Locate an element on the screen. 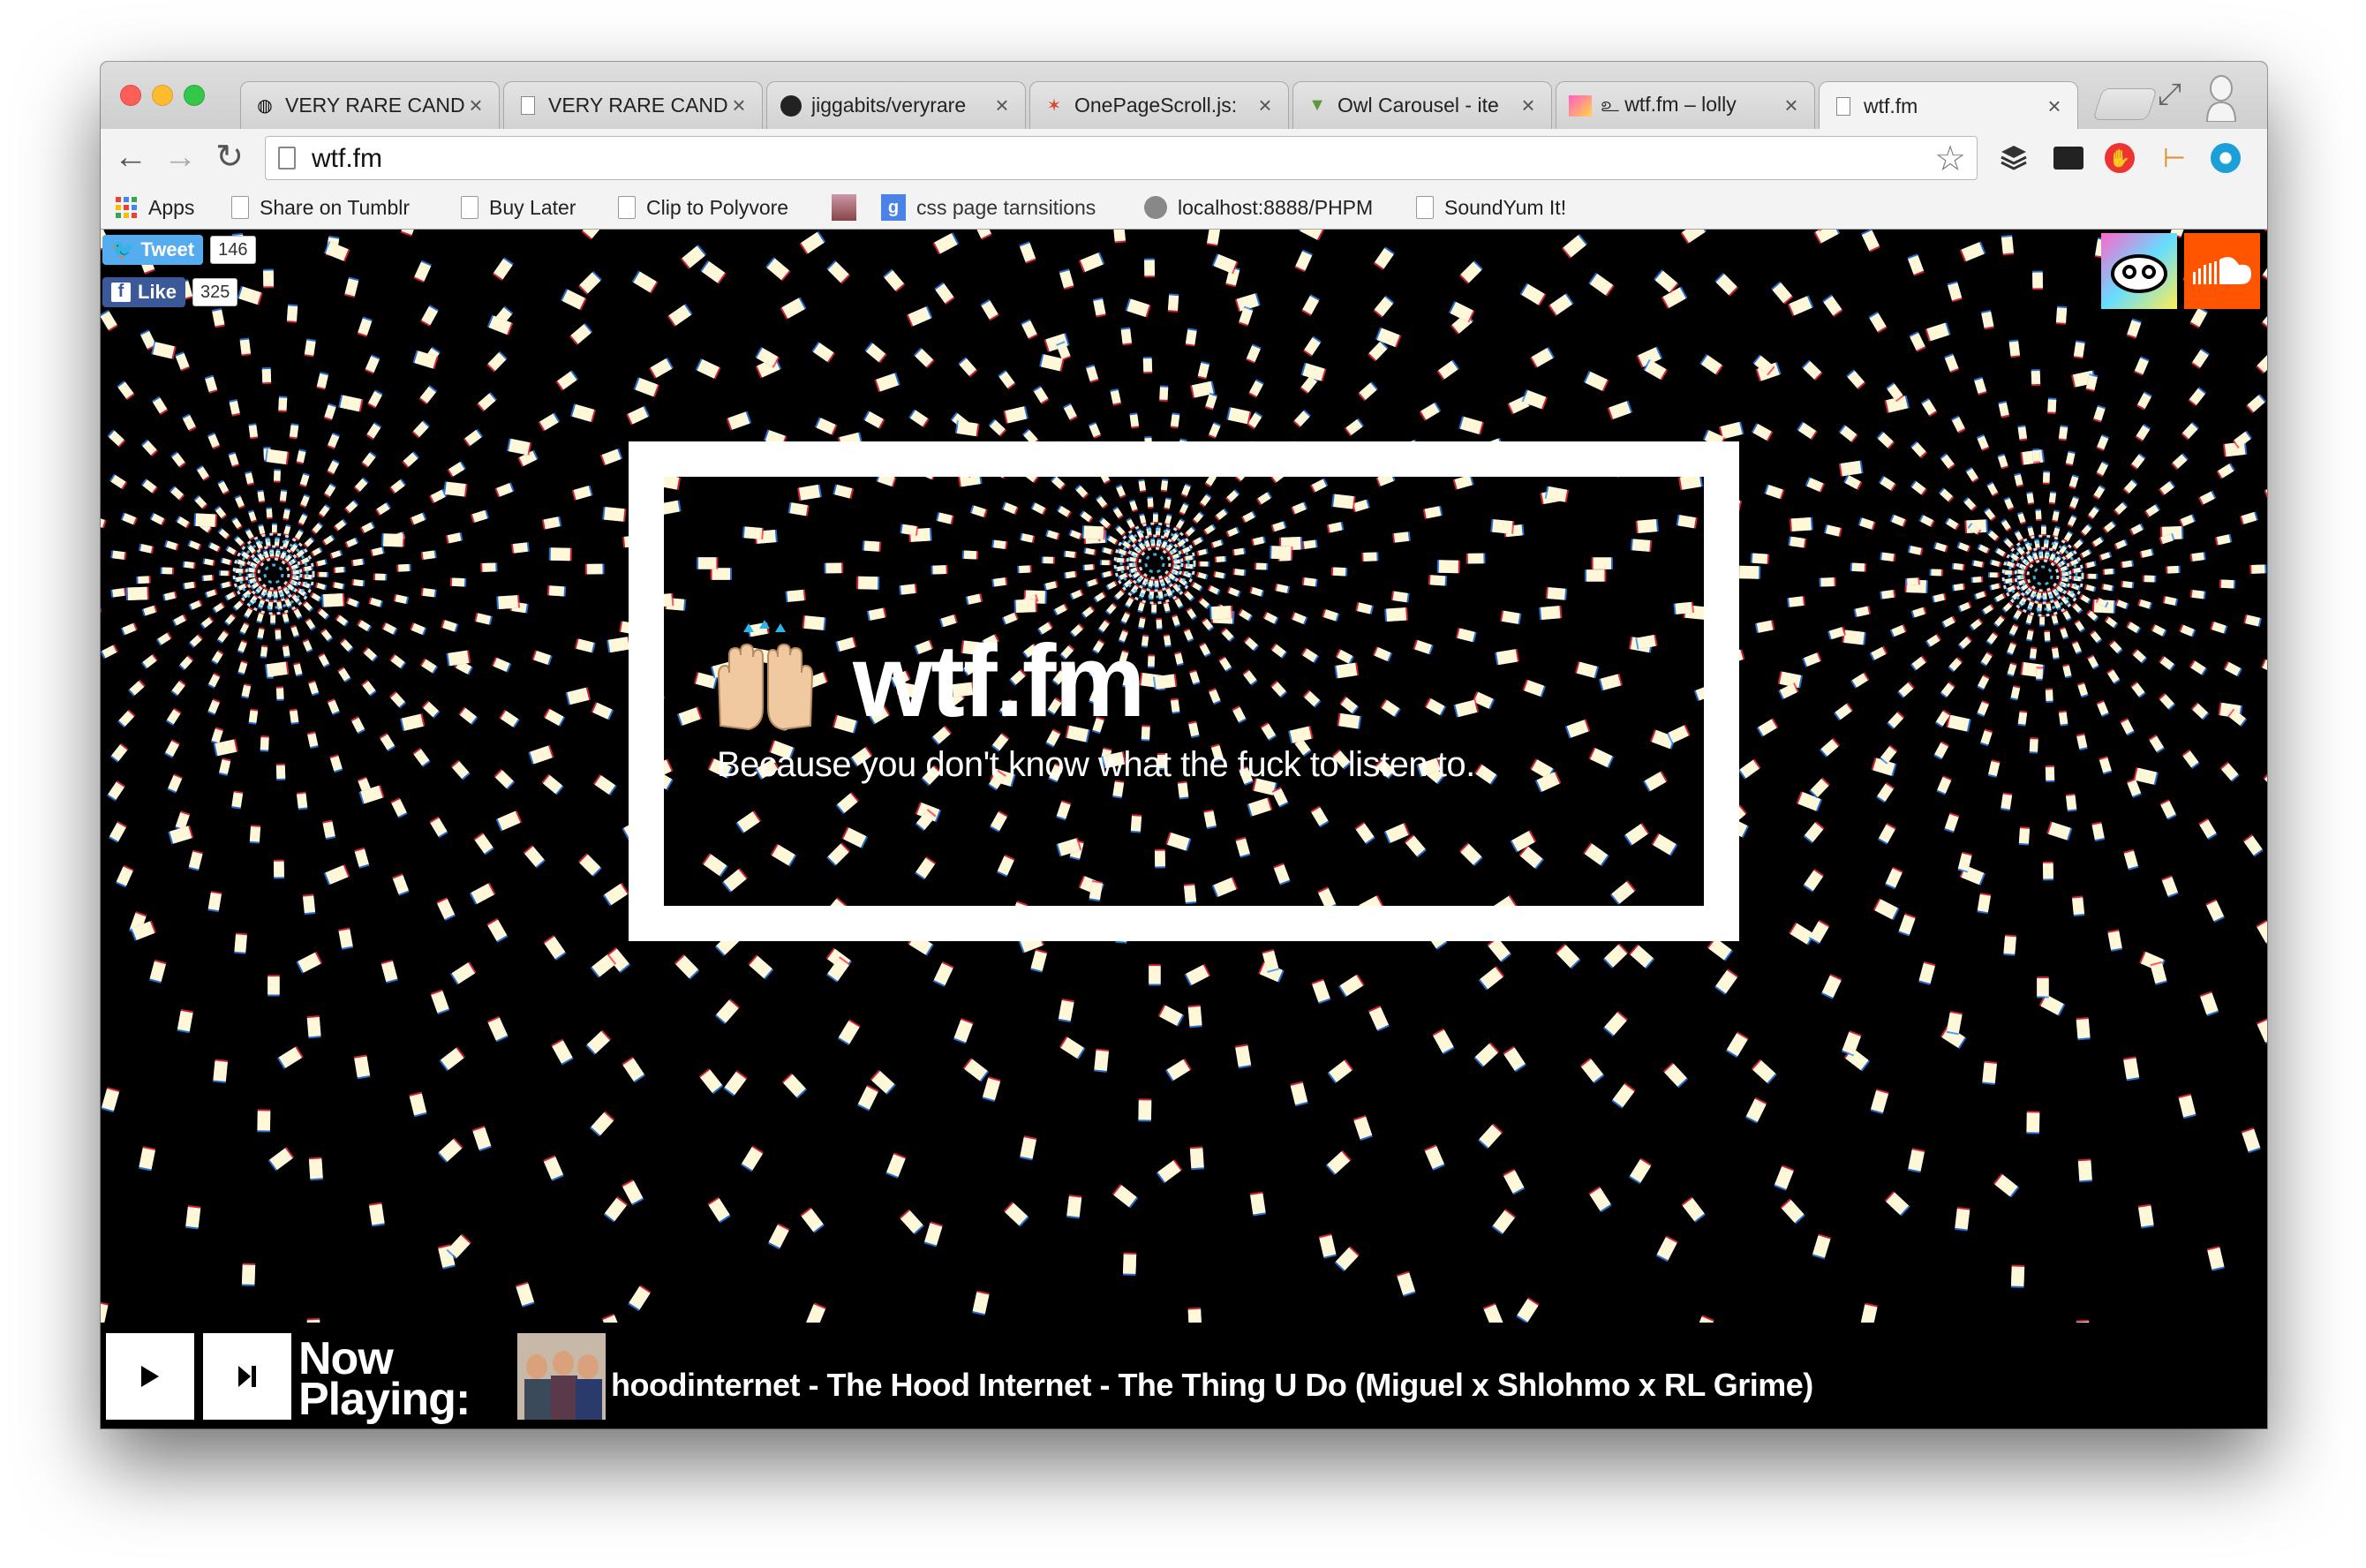 Image resolution: width=2366 pixels, height=1568 pixels. reload-icon: ↻ is located at coordinates (229, 157).